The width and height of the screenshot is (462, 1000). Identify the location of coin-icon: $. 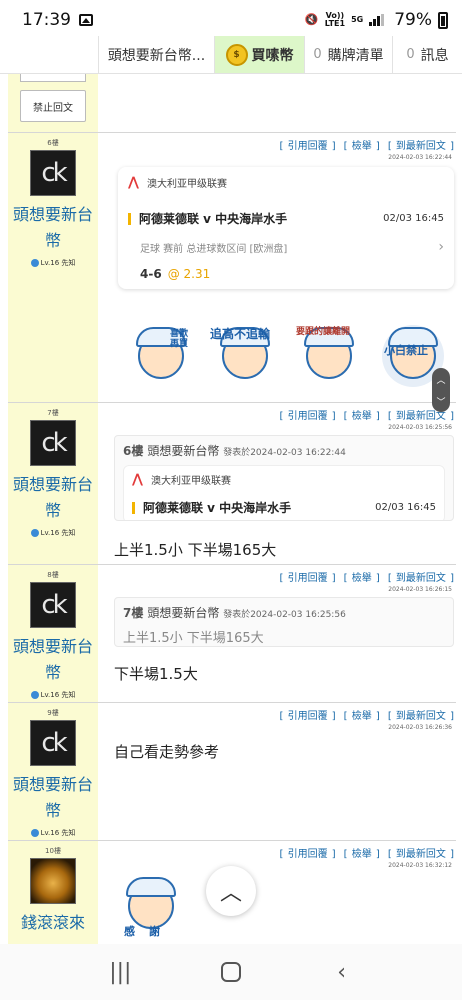
(236, 54).